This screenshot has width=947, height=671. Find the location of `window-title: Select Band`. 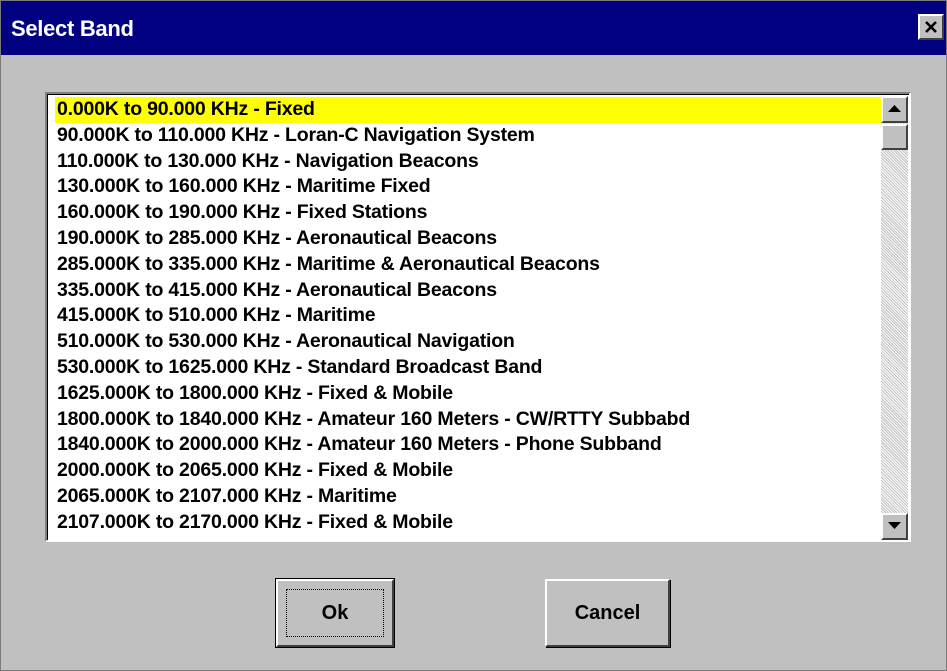

window-title: Select Band is located at coordinates (72, 28).